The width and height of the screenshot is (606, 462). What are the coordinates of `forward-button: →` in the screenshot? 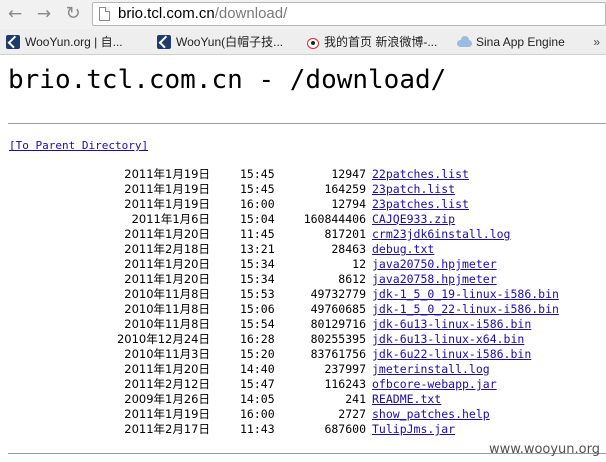 It's located at (44, 14).